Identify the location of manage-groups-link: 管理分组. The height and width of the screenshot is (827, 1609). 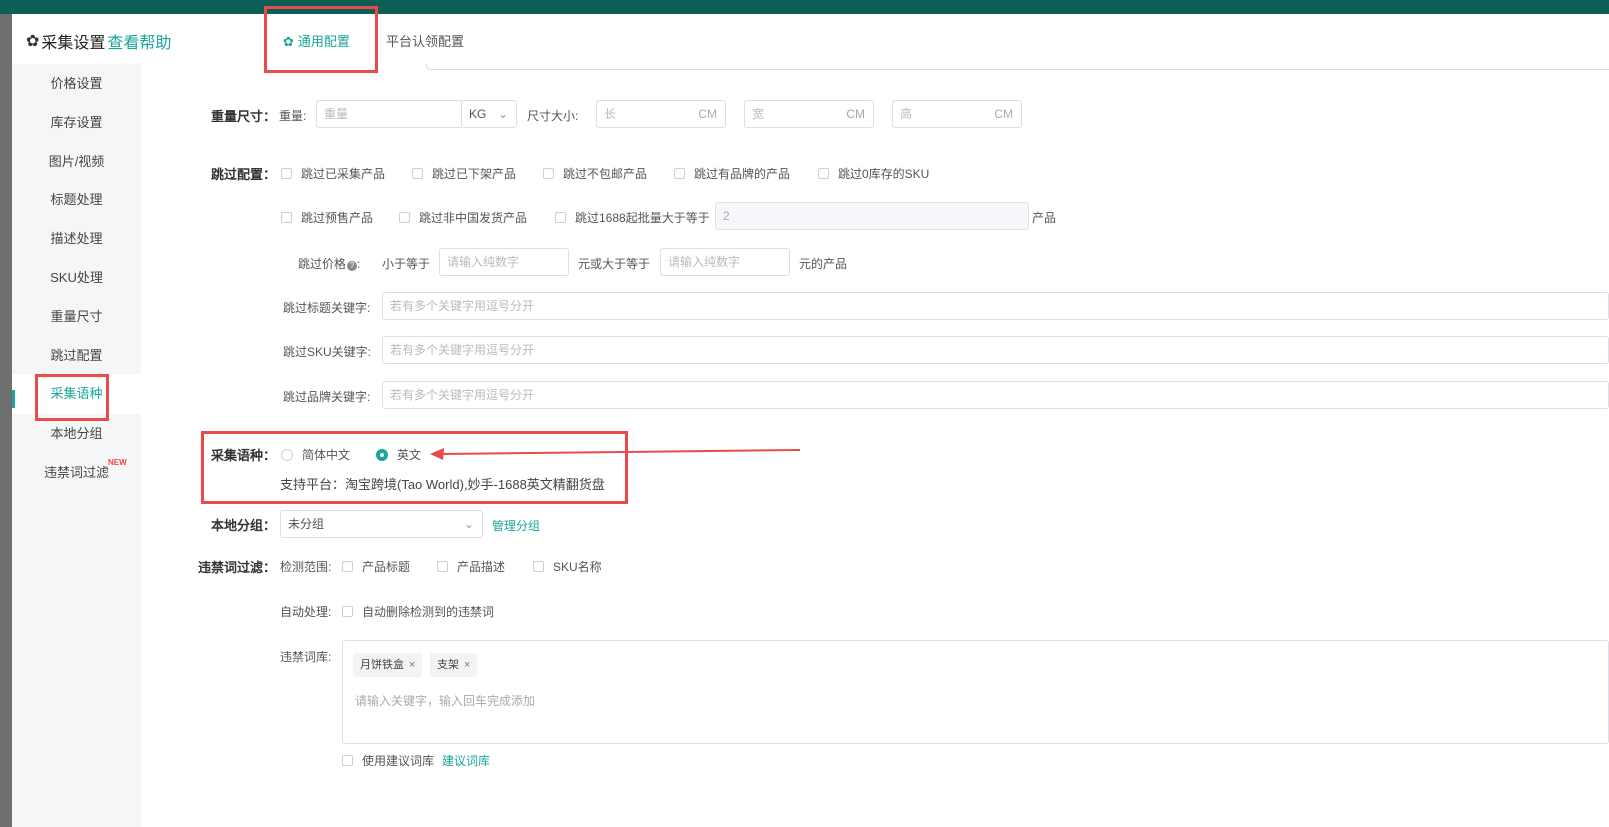
(516, 525).